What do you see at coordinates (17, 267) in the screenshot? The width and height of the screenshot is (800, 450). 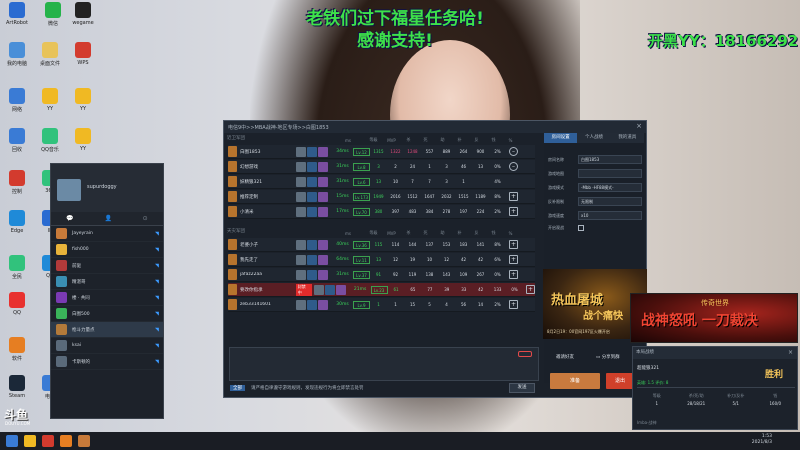 I see `desktop-icon: 全民` at bounding box center [17, 267].